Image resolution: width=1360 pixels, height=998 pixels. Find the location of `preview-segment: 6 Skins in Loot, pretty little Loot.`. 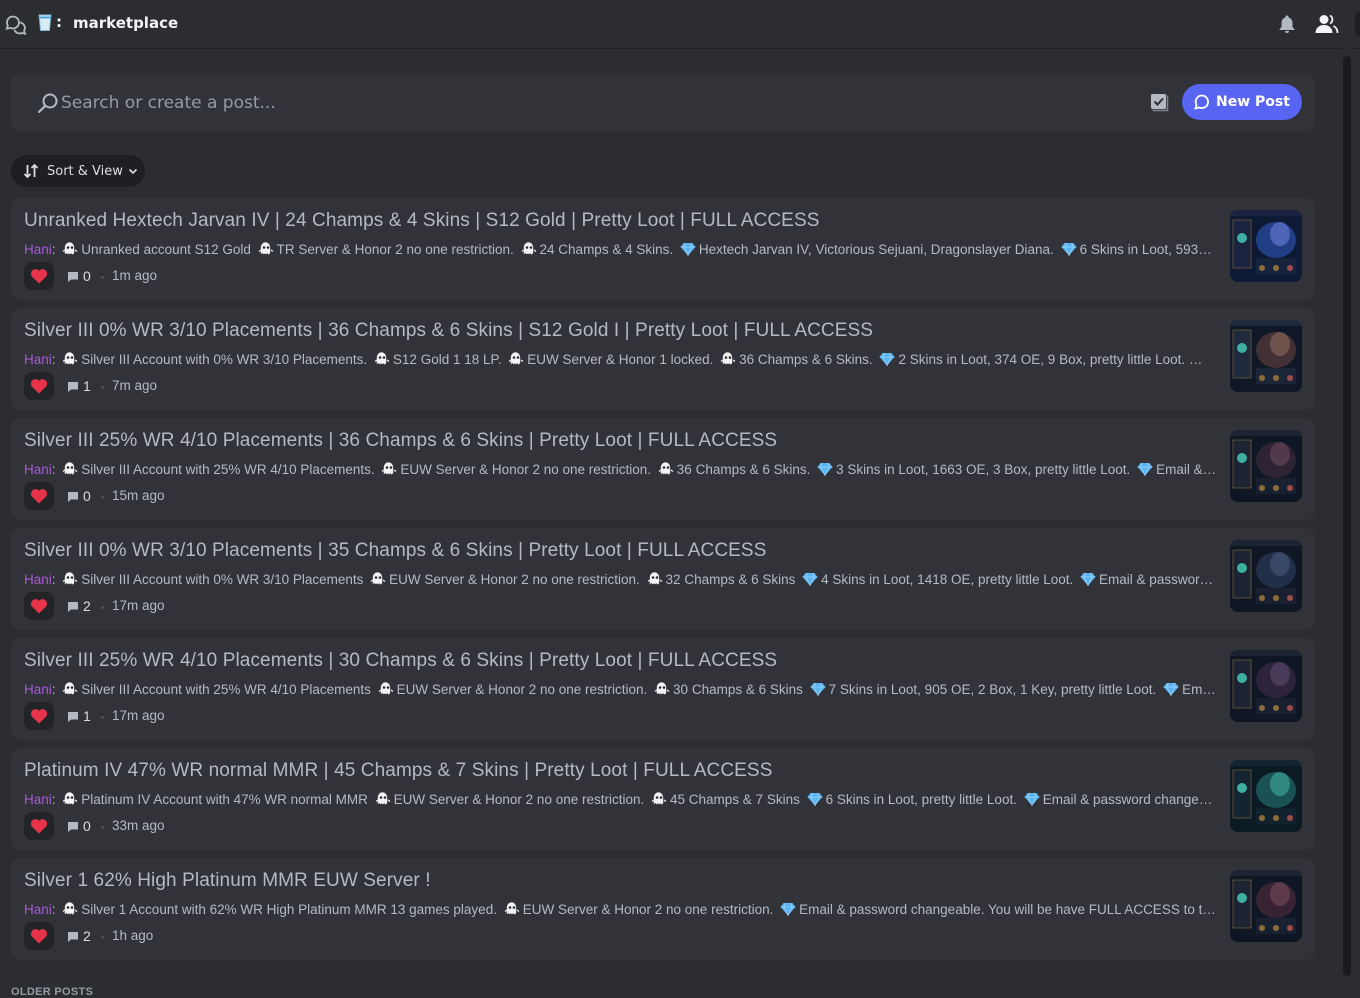

preview-segment: 6 Skins in Loot, pretty little Loot. is located at coordinates (921, 799).